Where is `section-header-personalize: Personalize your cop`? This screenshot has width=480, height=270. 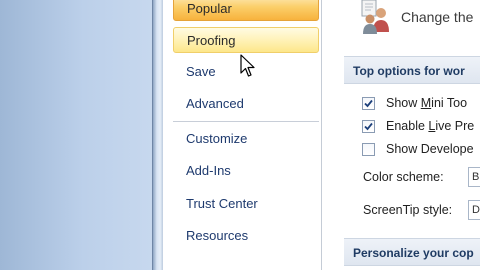
section-header-personalize: Personalize your cop is located at coordinates (412, 252).